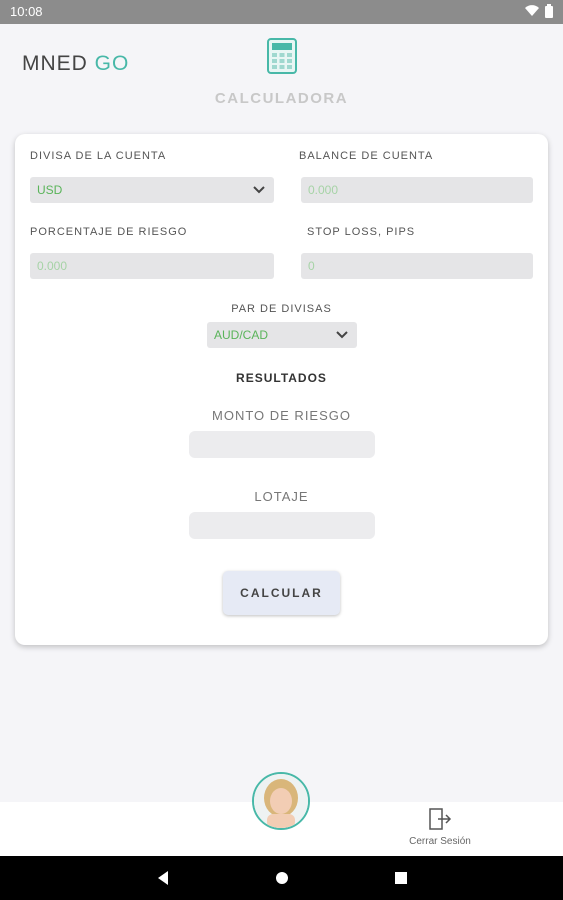 The width and height of the screenshot is (563, 900). I want to click on results-title: RESULTADOS, so click(281, 378).